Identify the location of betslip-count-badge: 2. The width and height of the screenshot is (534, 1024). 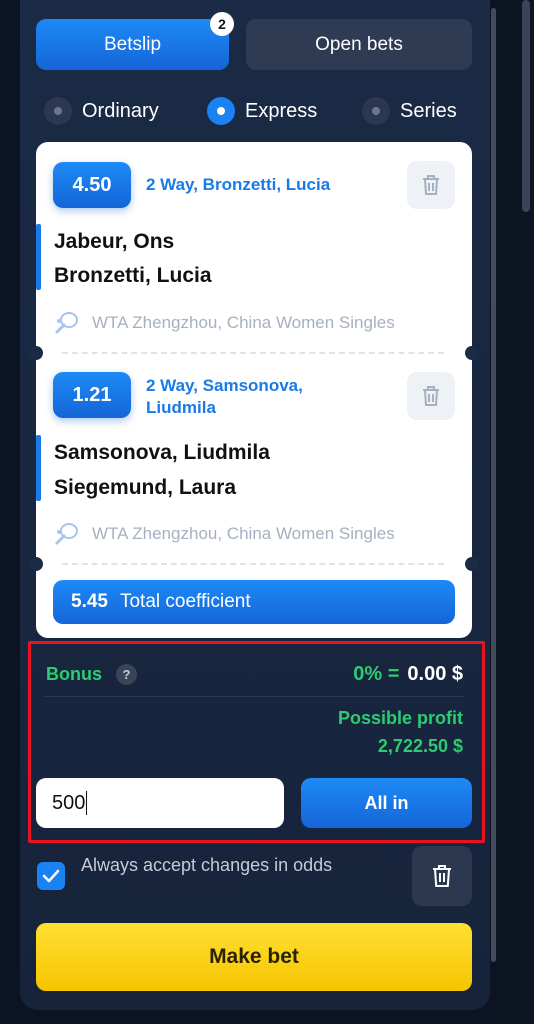
(222, 24).